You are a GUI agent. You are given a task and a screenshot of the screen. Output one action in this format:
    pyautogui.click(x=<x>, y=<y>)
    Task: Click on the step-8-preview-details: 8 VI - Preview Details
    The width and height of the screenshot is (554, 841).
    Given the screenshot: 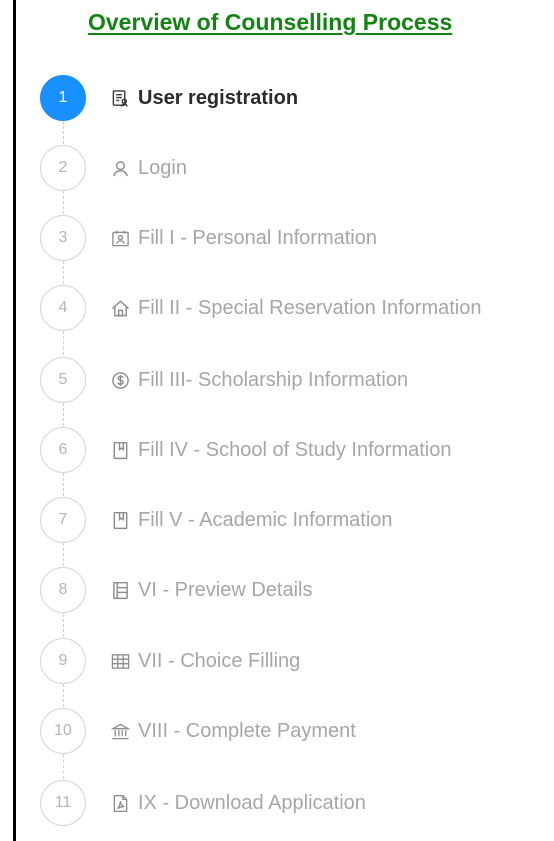 What is the action you would take?
    pyautogui.click(x=290, y=590)
    